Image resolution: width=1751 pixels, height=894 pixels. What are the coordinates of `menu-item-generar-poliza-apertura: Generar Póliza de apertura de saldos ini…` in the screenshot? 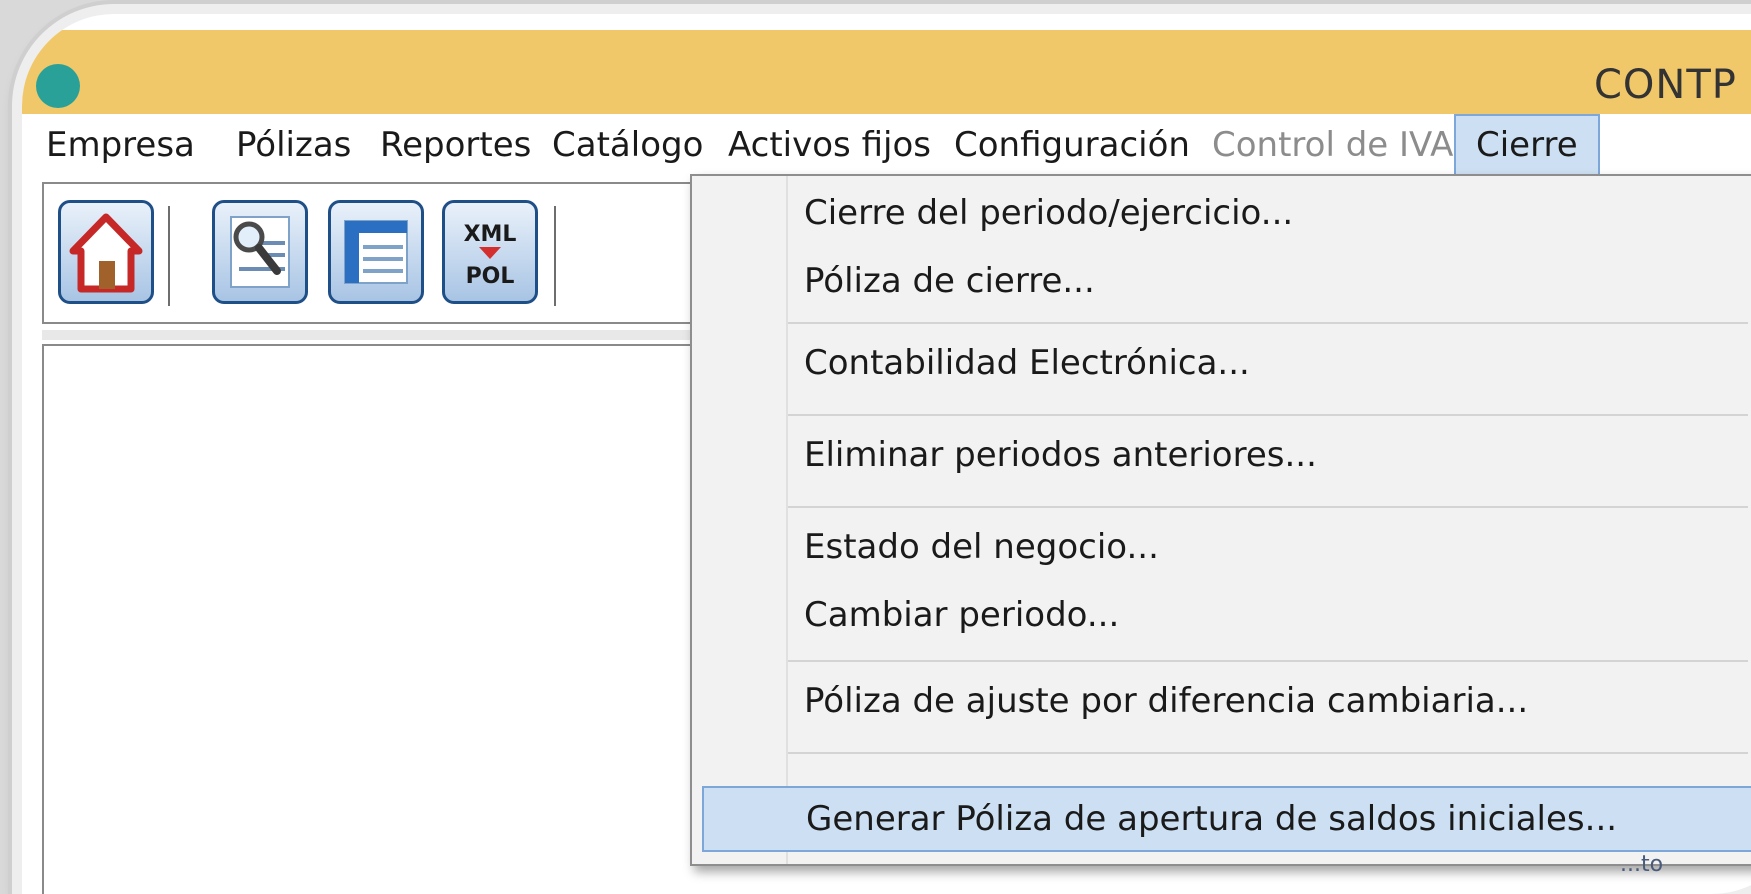 It's located at (1226, 819).